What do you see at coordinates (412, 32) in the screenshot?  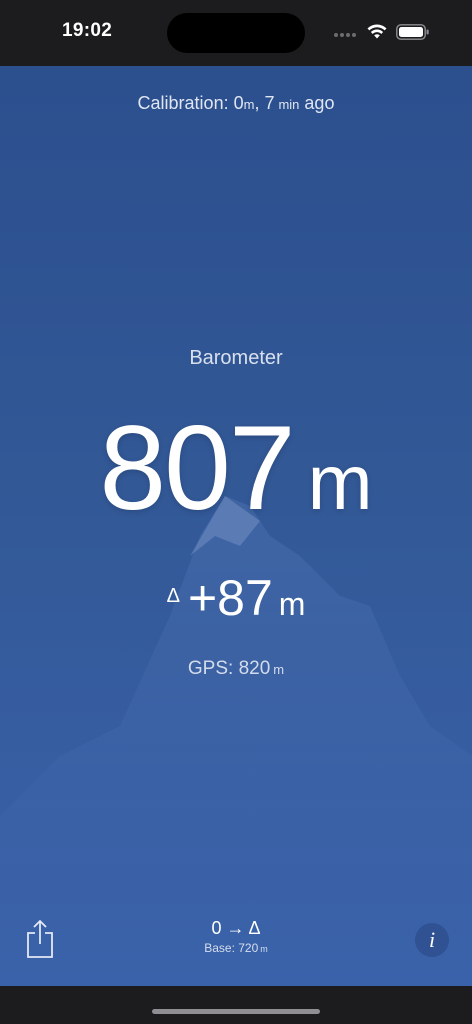 I see `battery-icon` at bounding box center [412, 32].